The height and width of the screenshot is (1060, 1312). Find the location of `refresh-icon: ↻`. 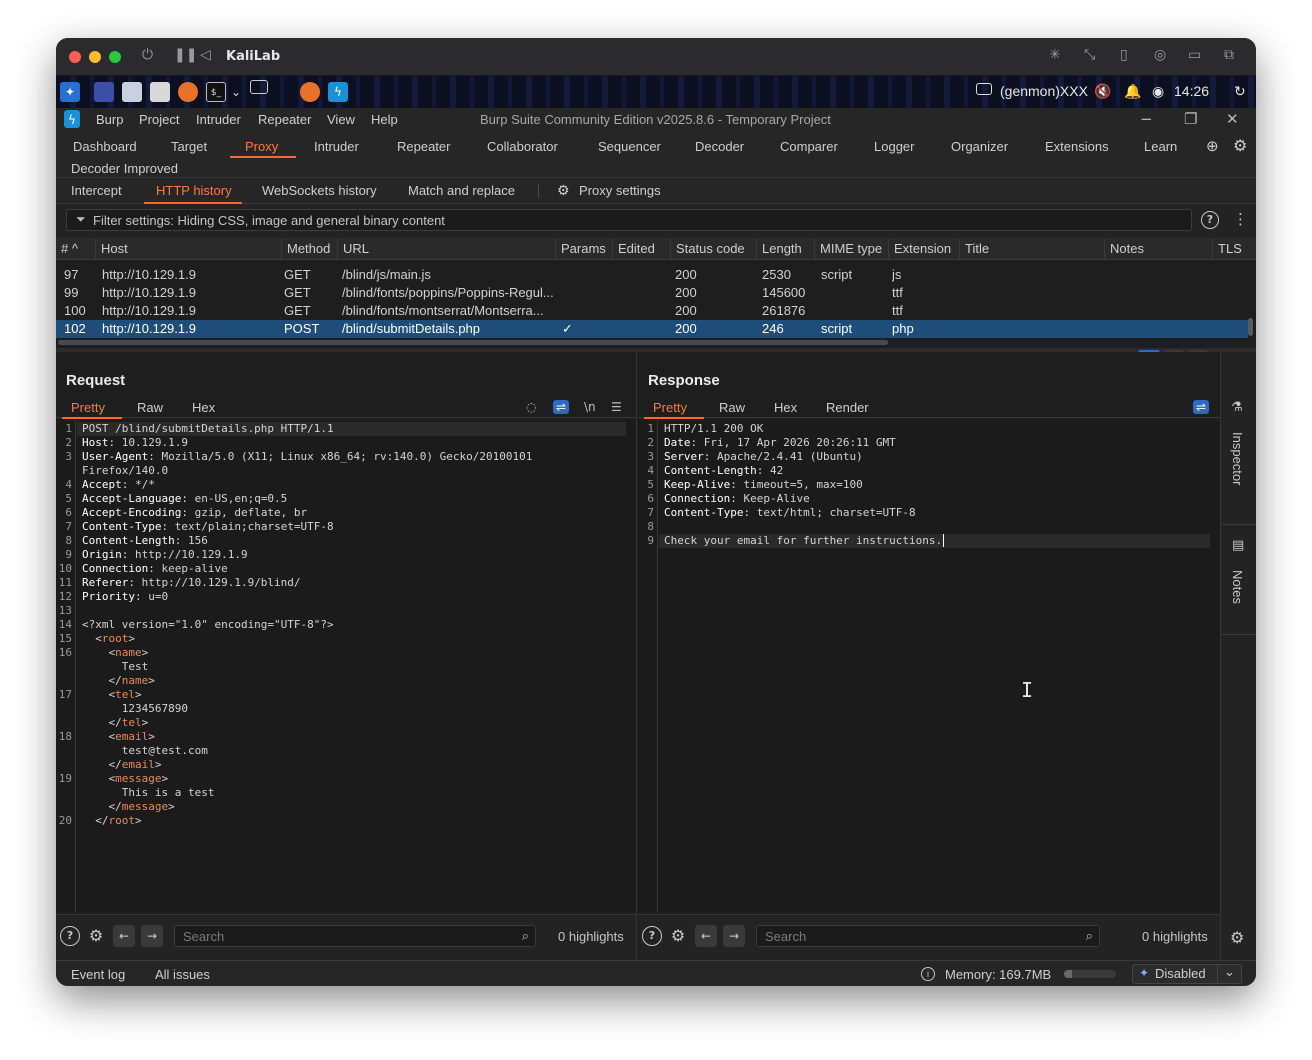

refresh-icon: ↻ is located at coordinates (1240, 91).